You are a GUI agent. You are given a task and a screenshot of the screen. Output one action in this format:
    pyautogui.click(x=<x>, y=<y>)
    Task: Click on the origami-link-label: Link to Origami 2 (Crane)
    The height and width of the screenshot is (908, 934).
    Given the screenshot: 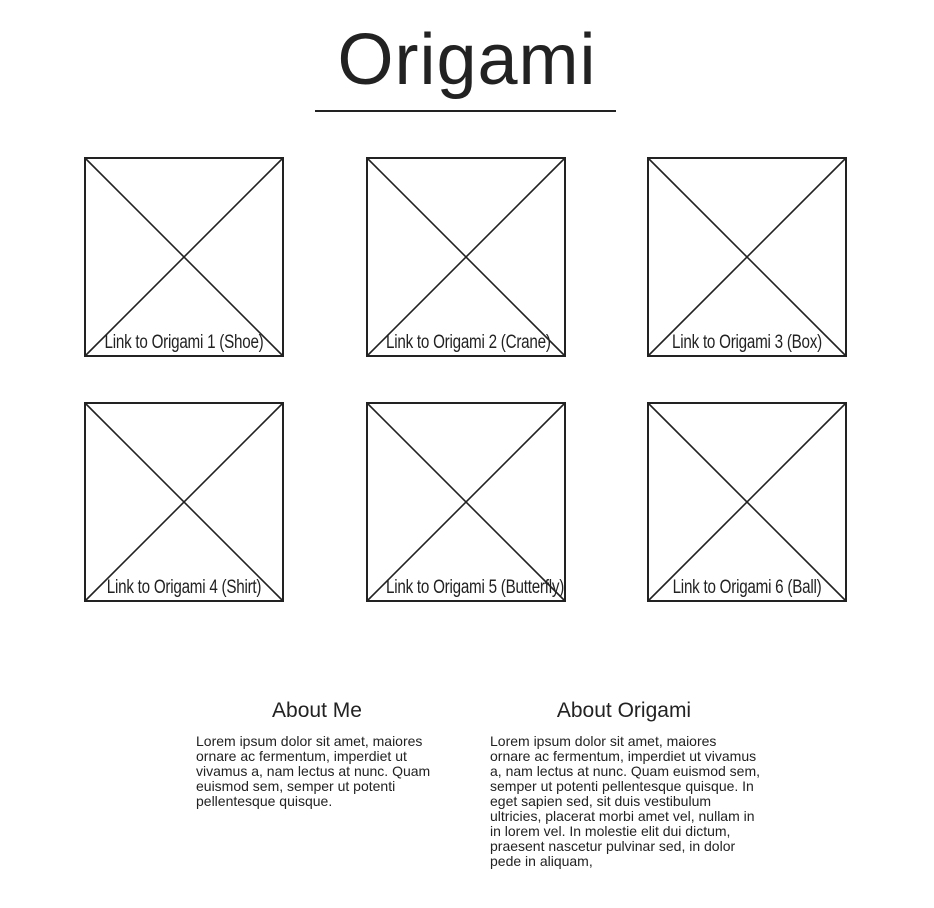 What is the action you would take?
    pyautogui.click(x=468, y=342)
    